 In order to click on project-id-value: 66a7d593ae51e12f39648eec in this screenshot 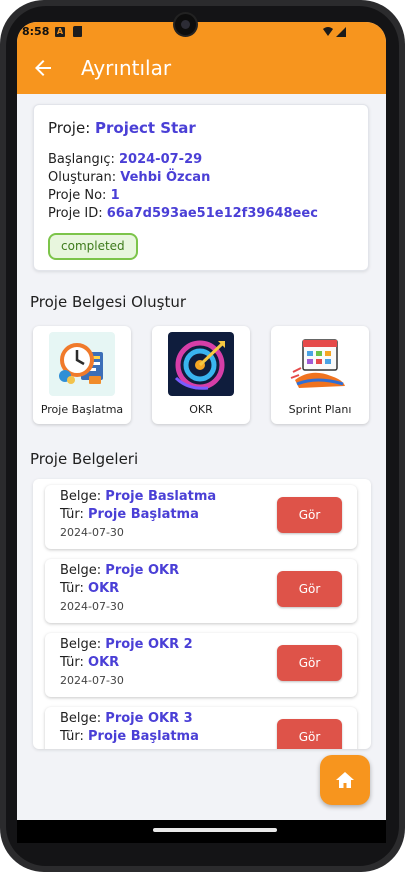, I will do `click(212, 213)`.